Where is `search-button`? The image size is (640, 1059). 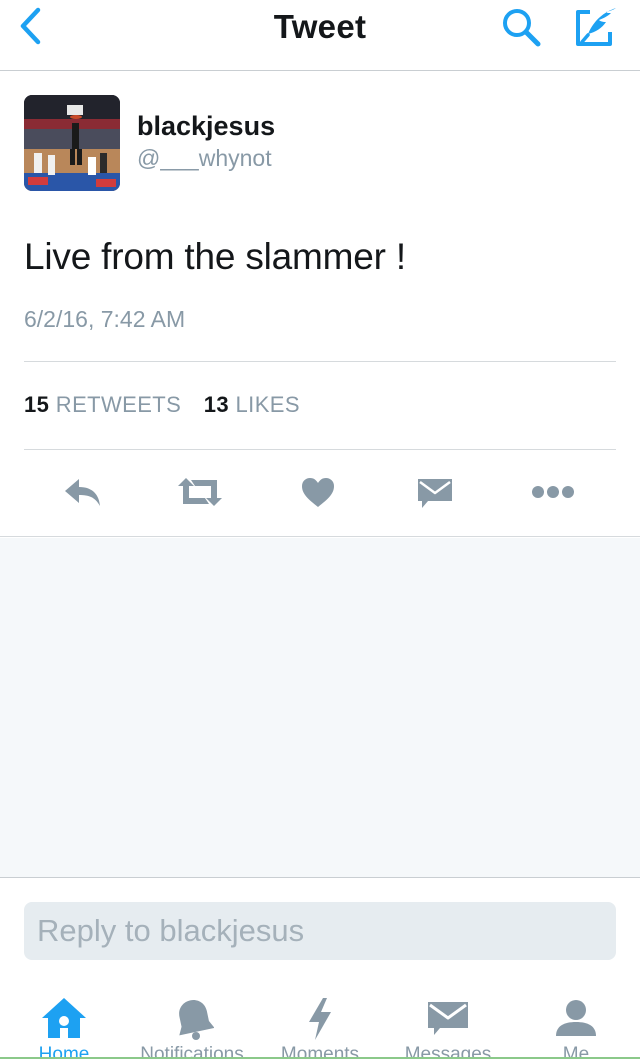 search-button is located at coordinates (522, 27).